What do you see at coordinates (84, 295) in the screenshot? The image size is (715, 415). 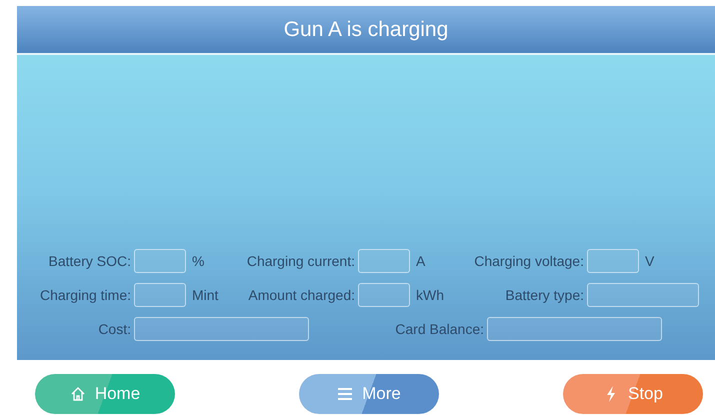 I see `field-label: Charging time:` at bounding box center [84, 295].